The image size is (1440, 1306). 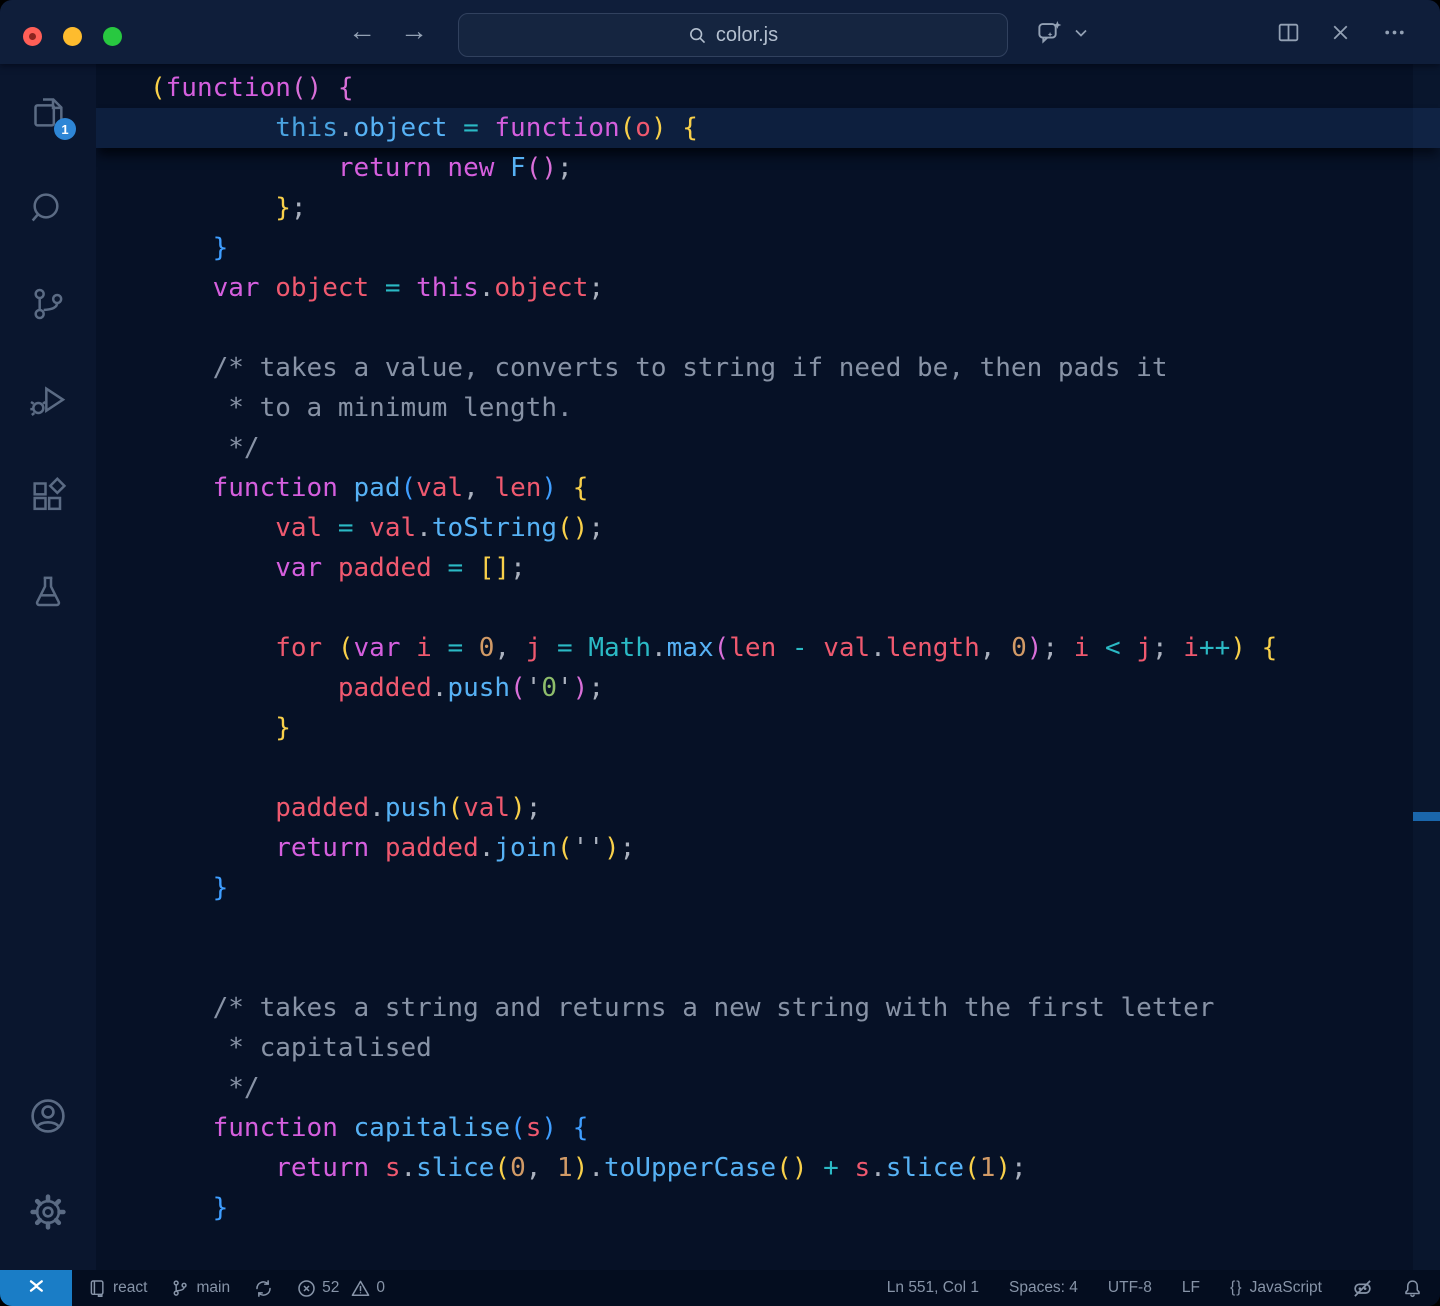 I want to click on chevron-down-icon, so click(x=1081, y=33).